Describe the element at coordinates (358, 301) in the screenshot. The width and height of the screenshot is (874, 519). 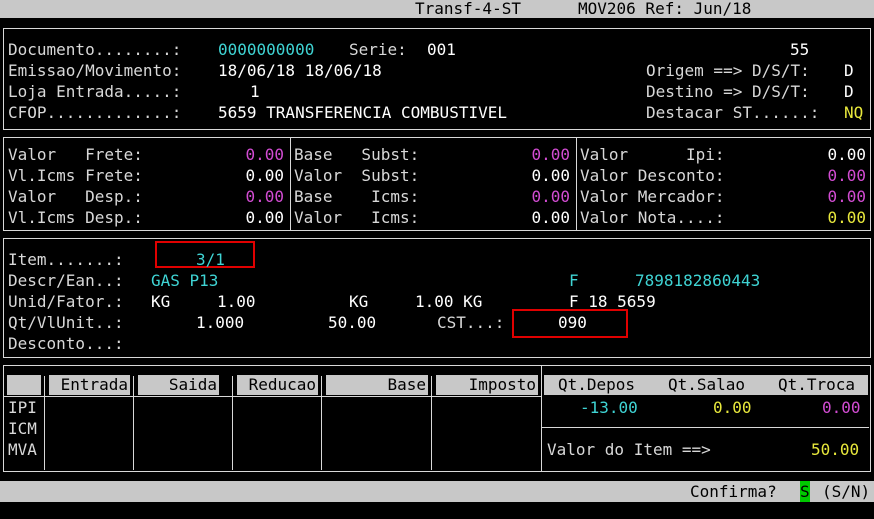
I see `unid2-field: KG` at that location.